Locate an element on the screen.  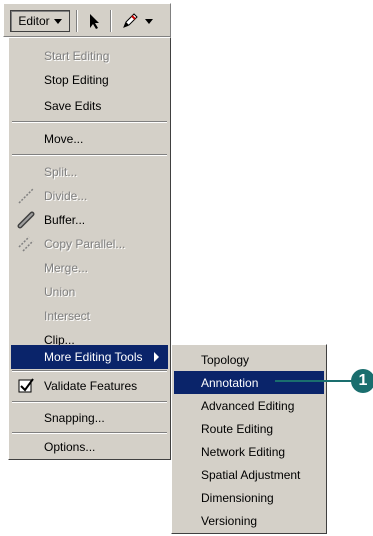
submenu-arrow-icon is located at coordinates (156, 357).